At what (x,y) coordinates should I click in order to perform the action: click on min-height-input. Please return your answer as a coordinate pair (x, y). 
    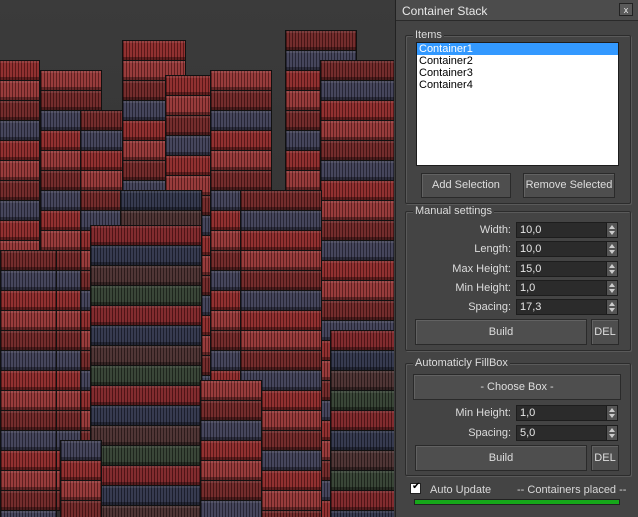
    Looking at the image, I should click on (563, 288).